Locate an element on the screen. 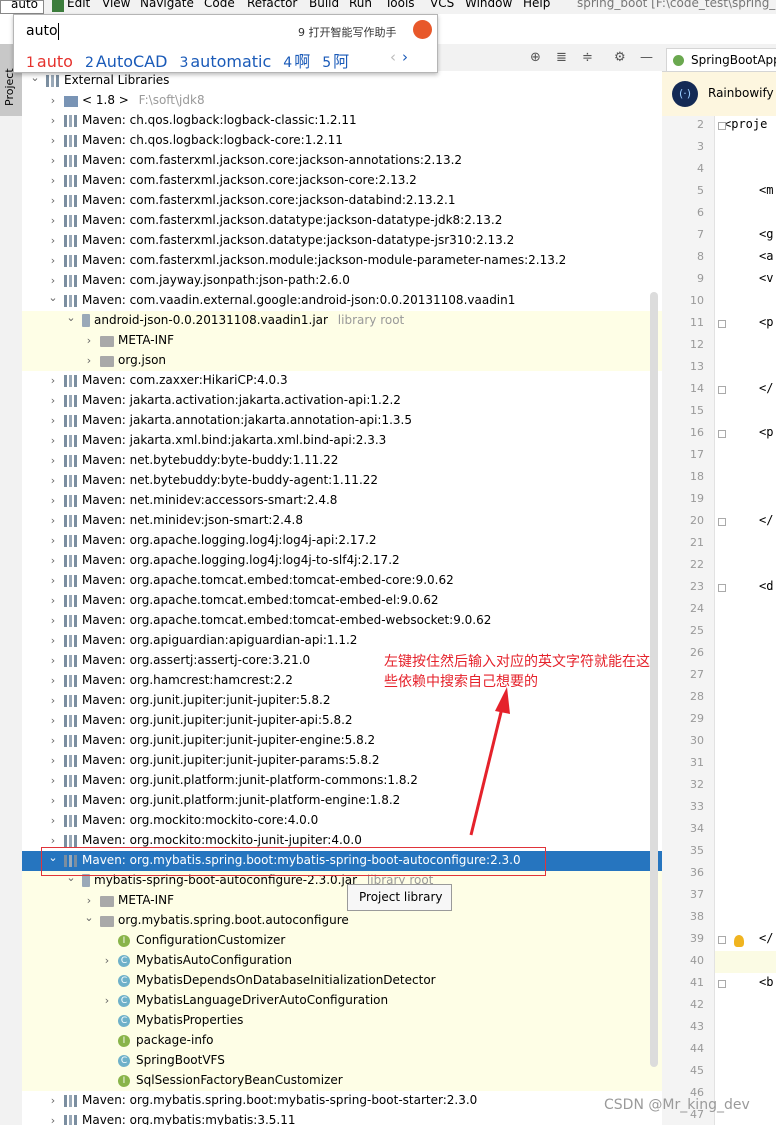 This screenshot has height=1125, width=776. watermark: CSDN @Mr_king_dev is located at coordinates (677, 1105).